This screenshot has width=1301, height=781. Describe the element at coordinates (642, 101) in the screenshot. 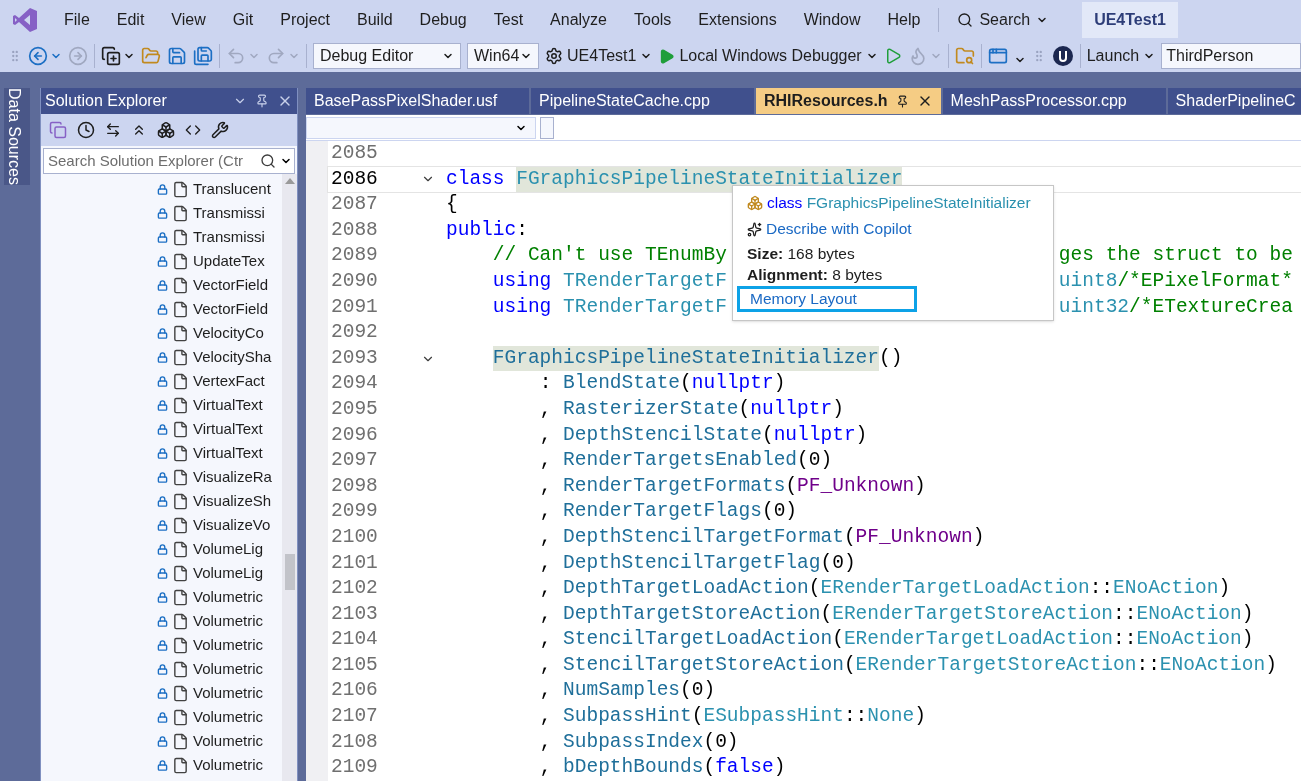

I see `document-tab: PipelineStateCache.cpp` at that location.